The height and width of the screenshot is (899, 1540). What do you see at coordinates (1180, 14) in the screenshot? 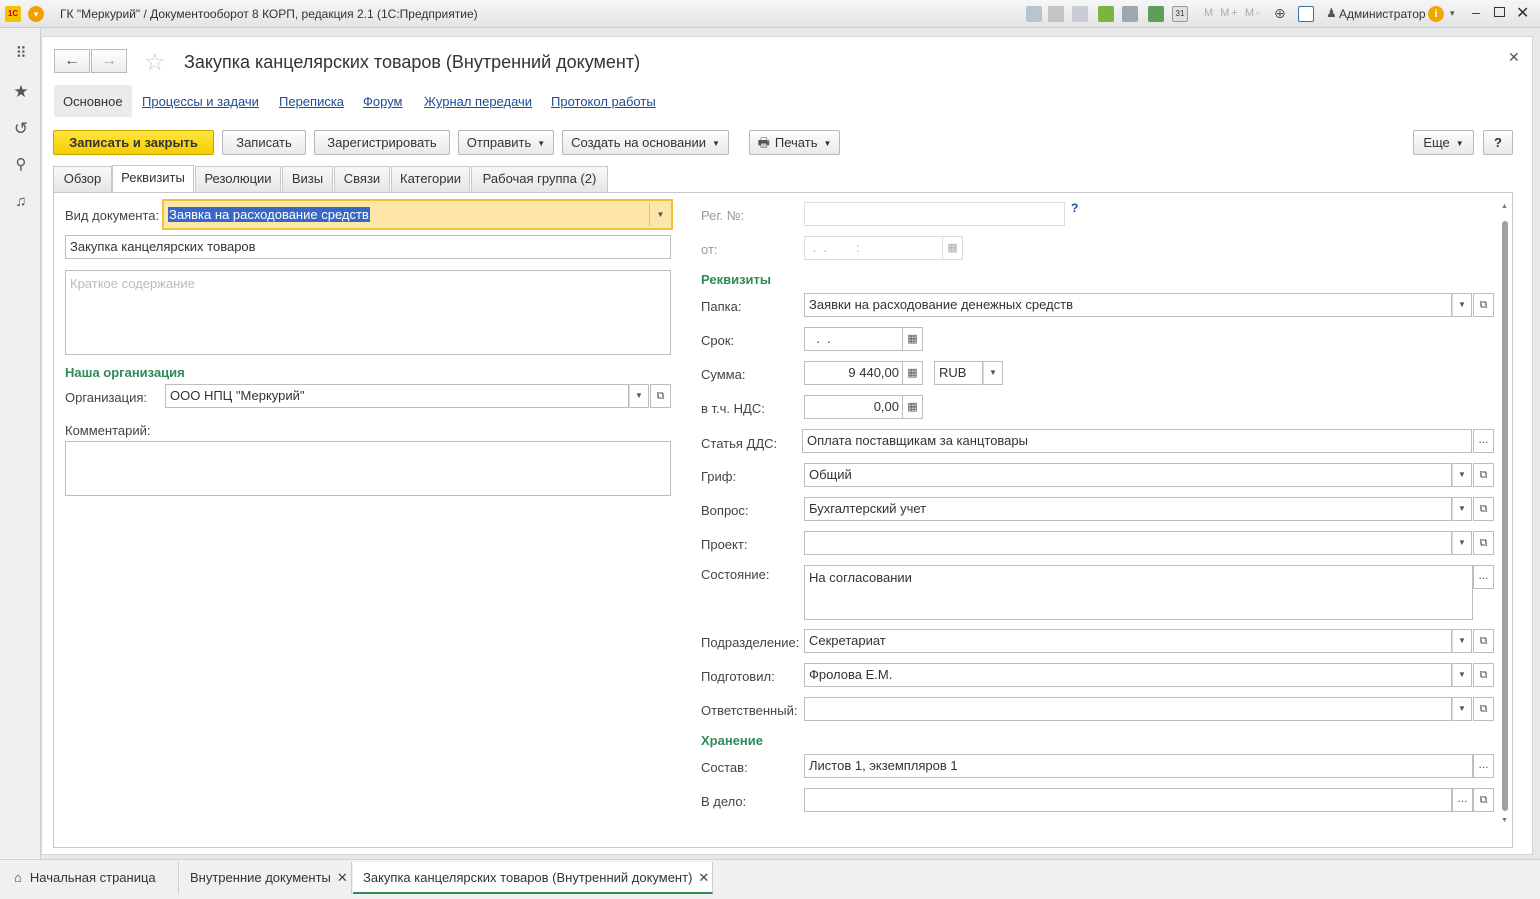
I see `calendar-icon: 31` at bounding box center [1180, 14].